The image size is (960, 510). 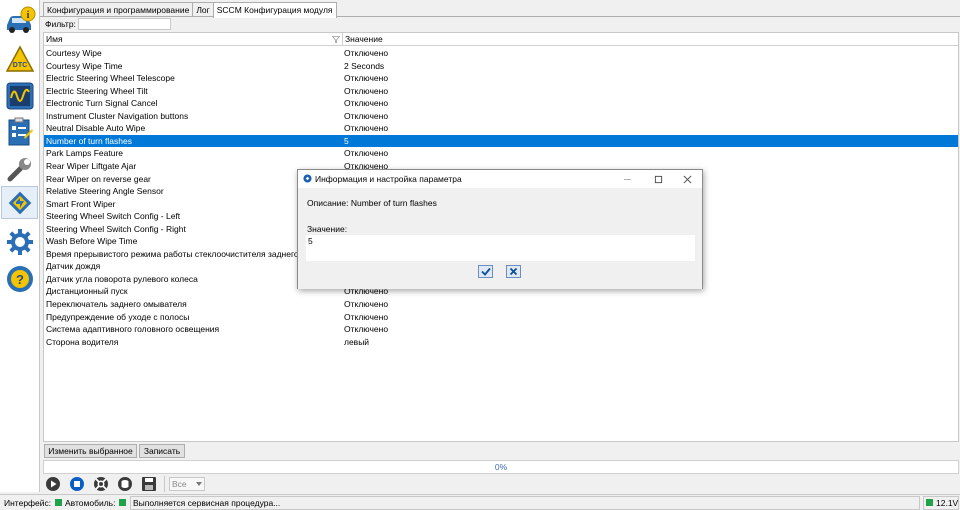 I want to click on dialog-description: Описание: Number of turn flashes, so click(x=372, y=203).